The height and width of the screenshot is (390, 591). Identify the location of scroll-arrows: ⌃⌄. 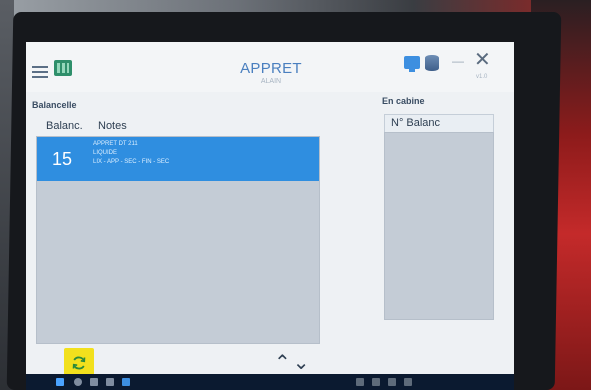
(293, 362).